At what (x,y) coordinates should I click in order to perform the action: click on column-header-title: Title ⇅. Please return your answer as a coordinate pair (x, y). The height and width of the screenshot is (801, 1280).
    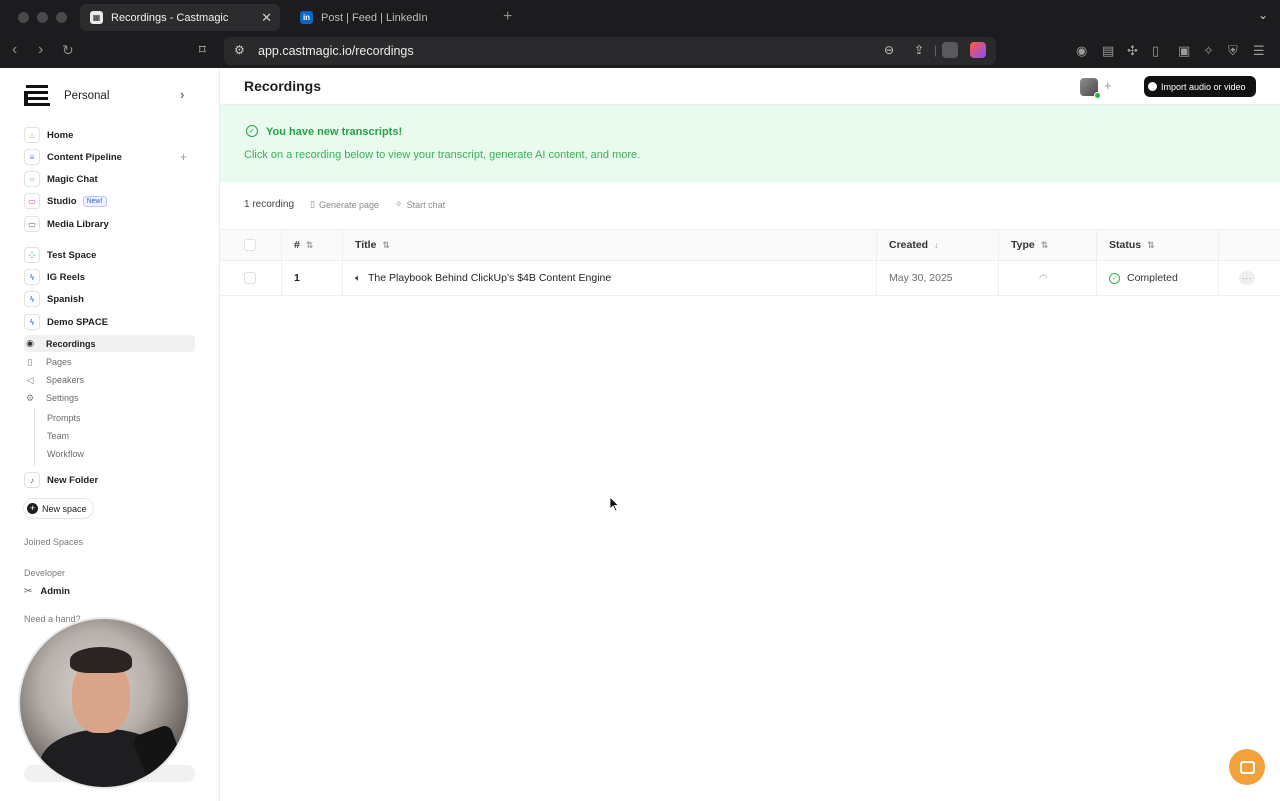
    Looking at the image, I should click on (372, 245).